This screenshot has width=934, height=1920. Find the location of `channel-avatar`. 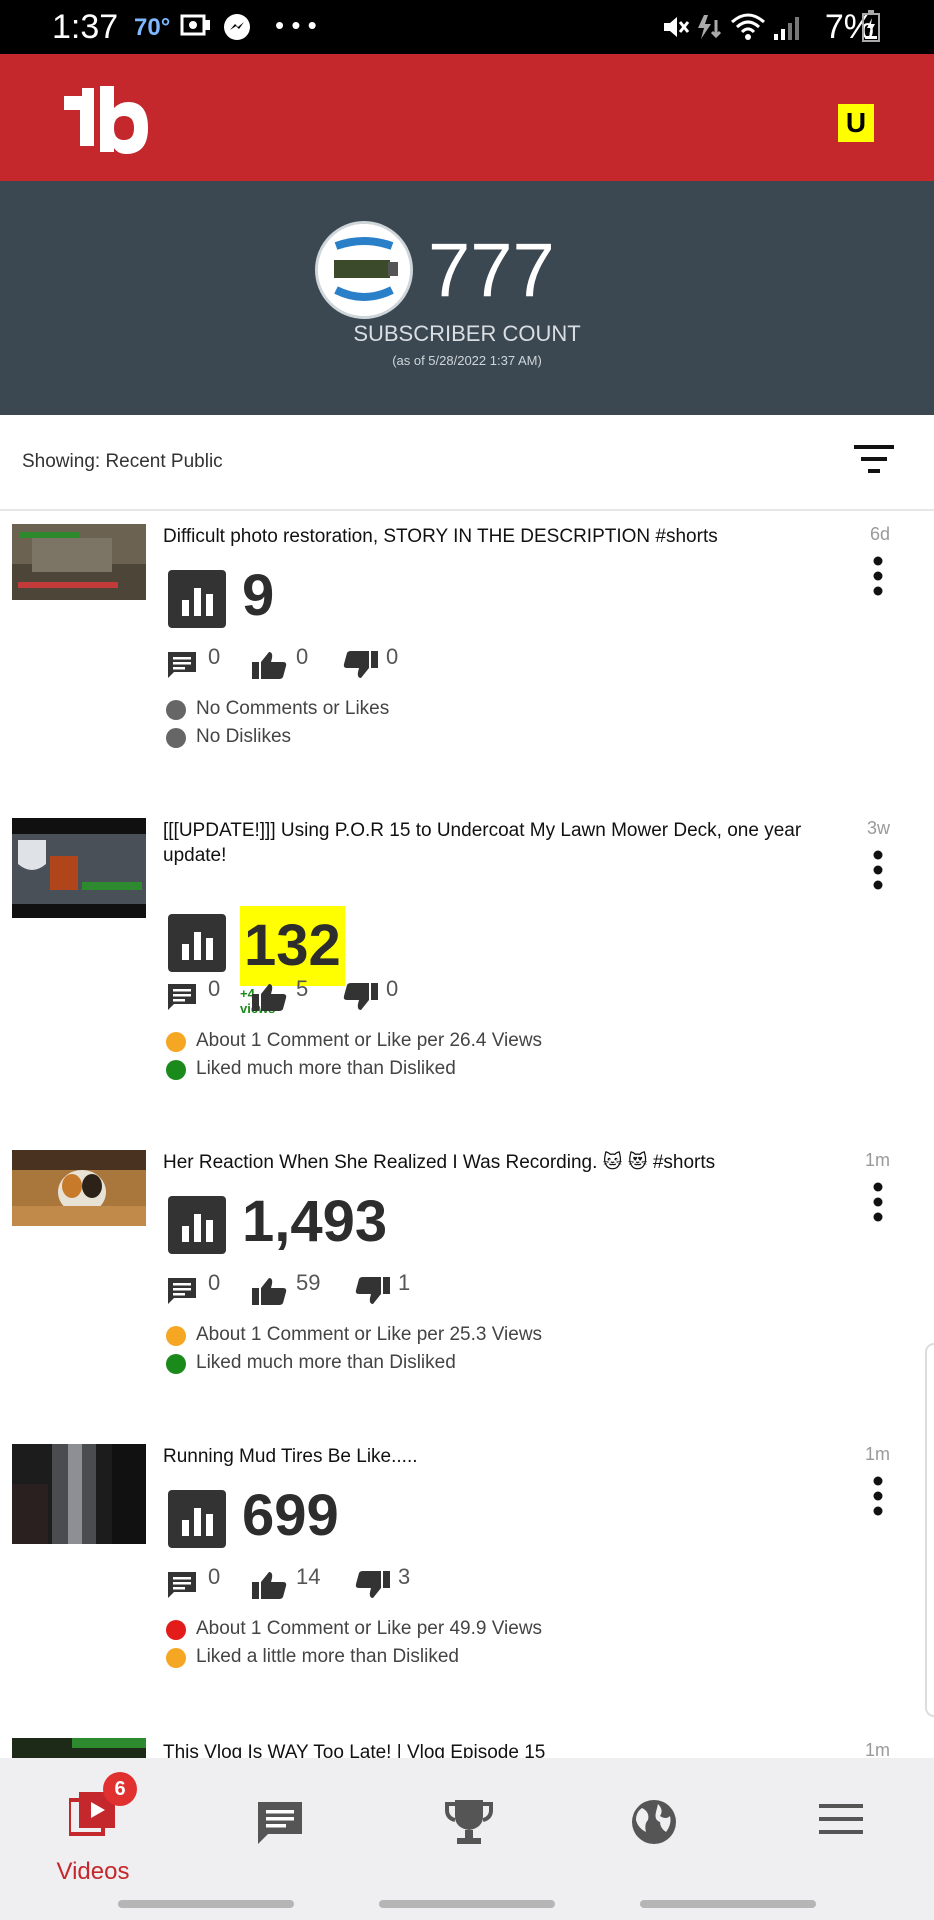

channel-avatar is located at coordinates (364, 270).